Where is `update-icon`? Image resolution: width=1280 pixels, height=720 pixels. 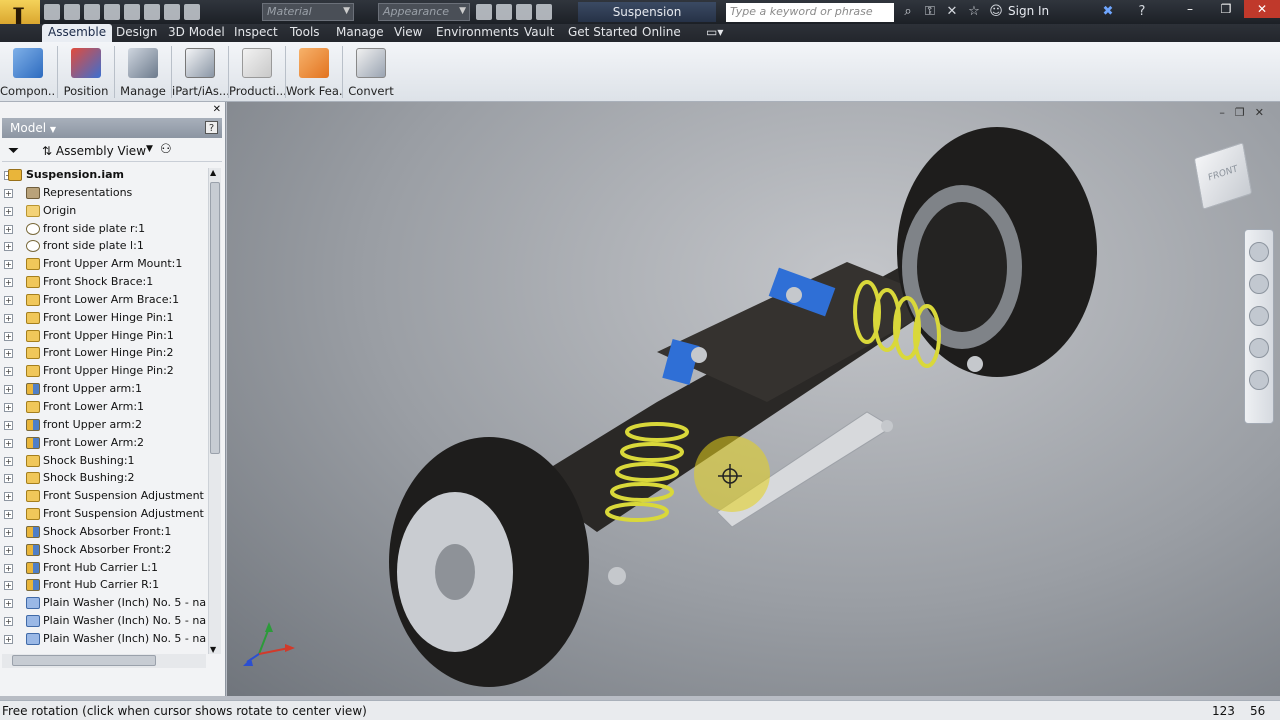 update-icon is located at coordinates (172, 12).